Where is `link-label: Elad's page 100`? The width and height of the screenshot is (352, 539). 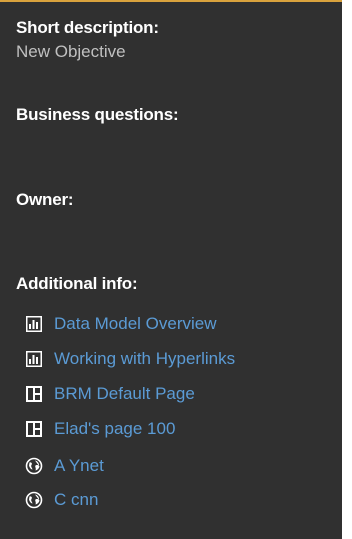 link-label: Elad's page 100 is located at coordinates (115, 428).